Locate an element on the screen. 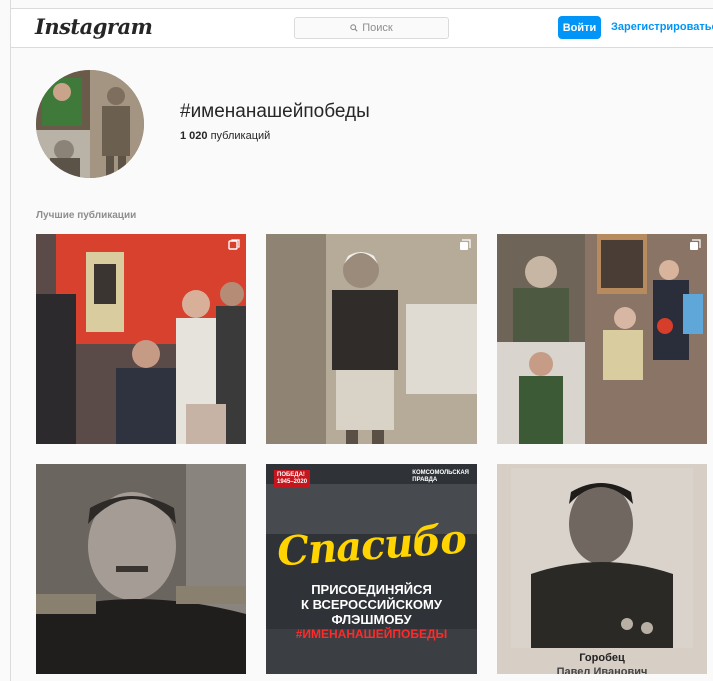  poster-badge-right-line2: ПРАВДА is located at coordinates (425, 480).